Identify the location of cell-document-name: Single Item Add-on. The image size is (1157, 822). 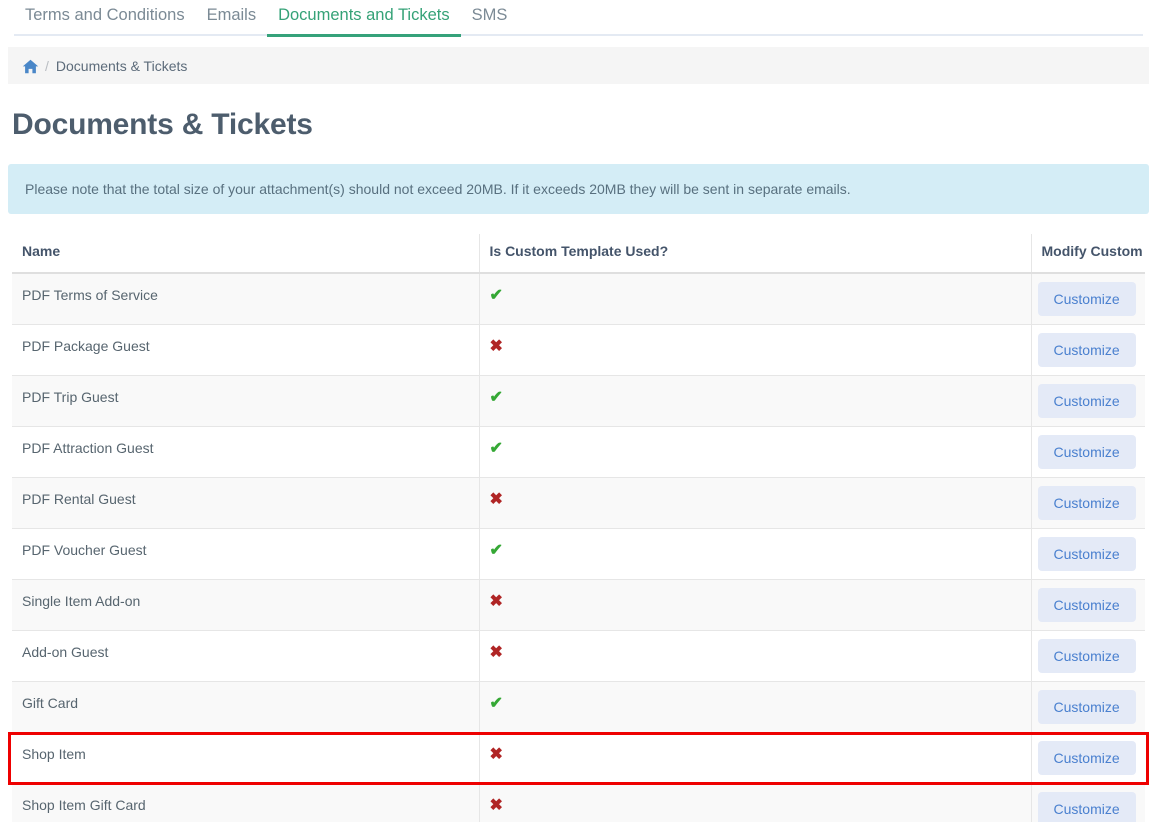
(246, 605).